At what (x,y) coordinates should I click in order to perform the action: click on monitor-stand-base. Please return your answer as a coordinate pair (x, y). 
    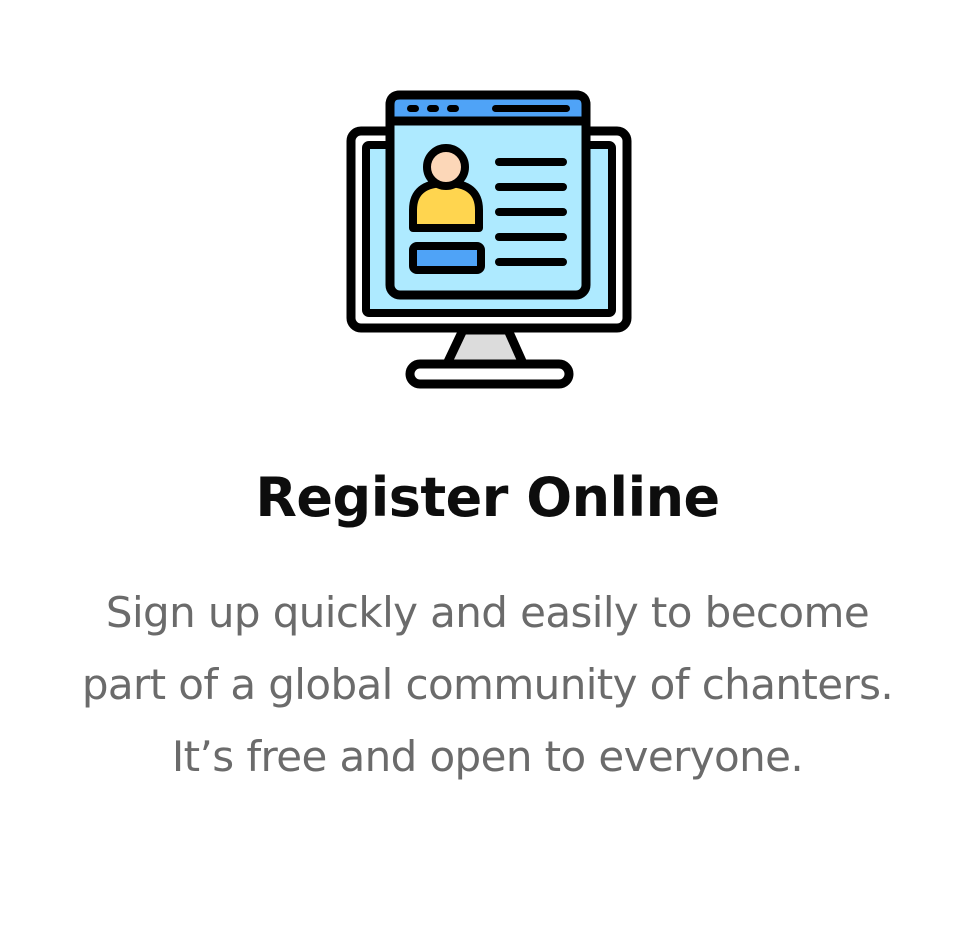
    Looking at the image, I should click on (489, 374).